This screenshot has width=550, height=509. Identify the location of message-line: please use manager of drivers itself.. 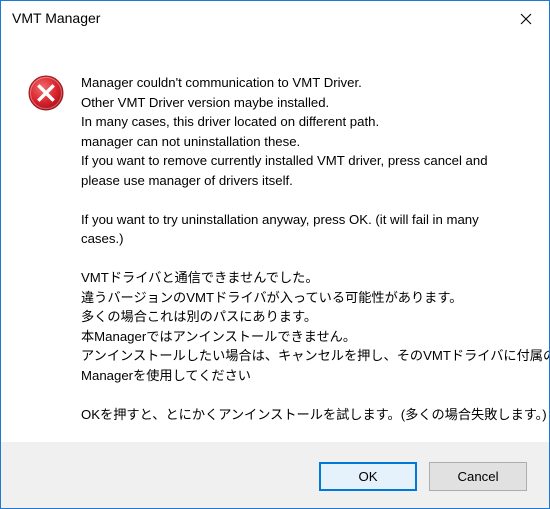
(187, 180).